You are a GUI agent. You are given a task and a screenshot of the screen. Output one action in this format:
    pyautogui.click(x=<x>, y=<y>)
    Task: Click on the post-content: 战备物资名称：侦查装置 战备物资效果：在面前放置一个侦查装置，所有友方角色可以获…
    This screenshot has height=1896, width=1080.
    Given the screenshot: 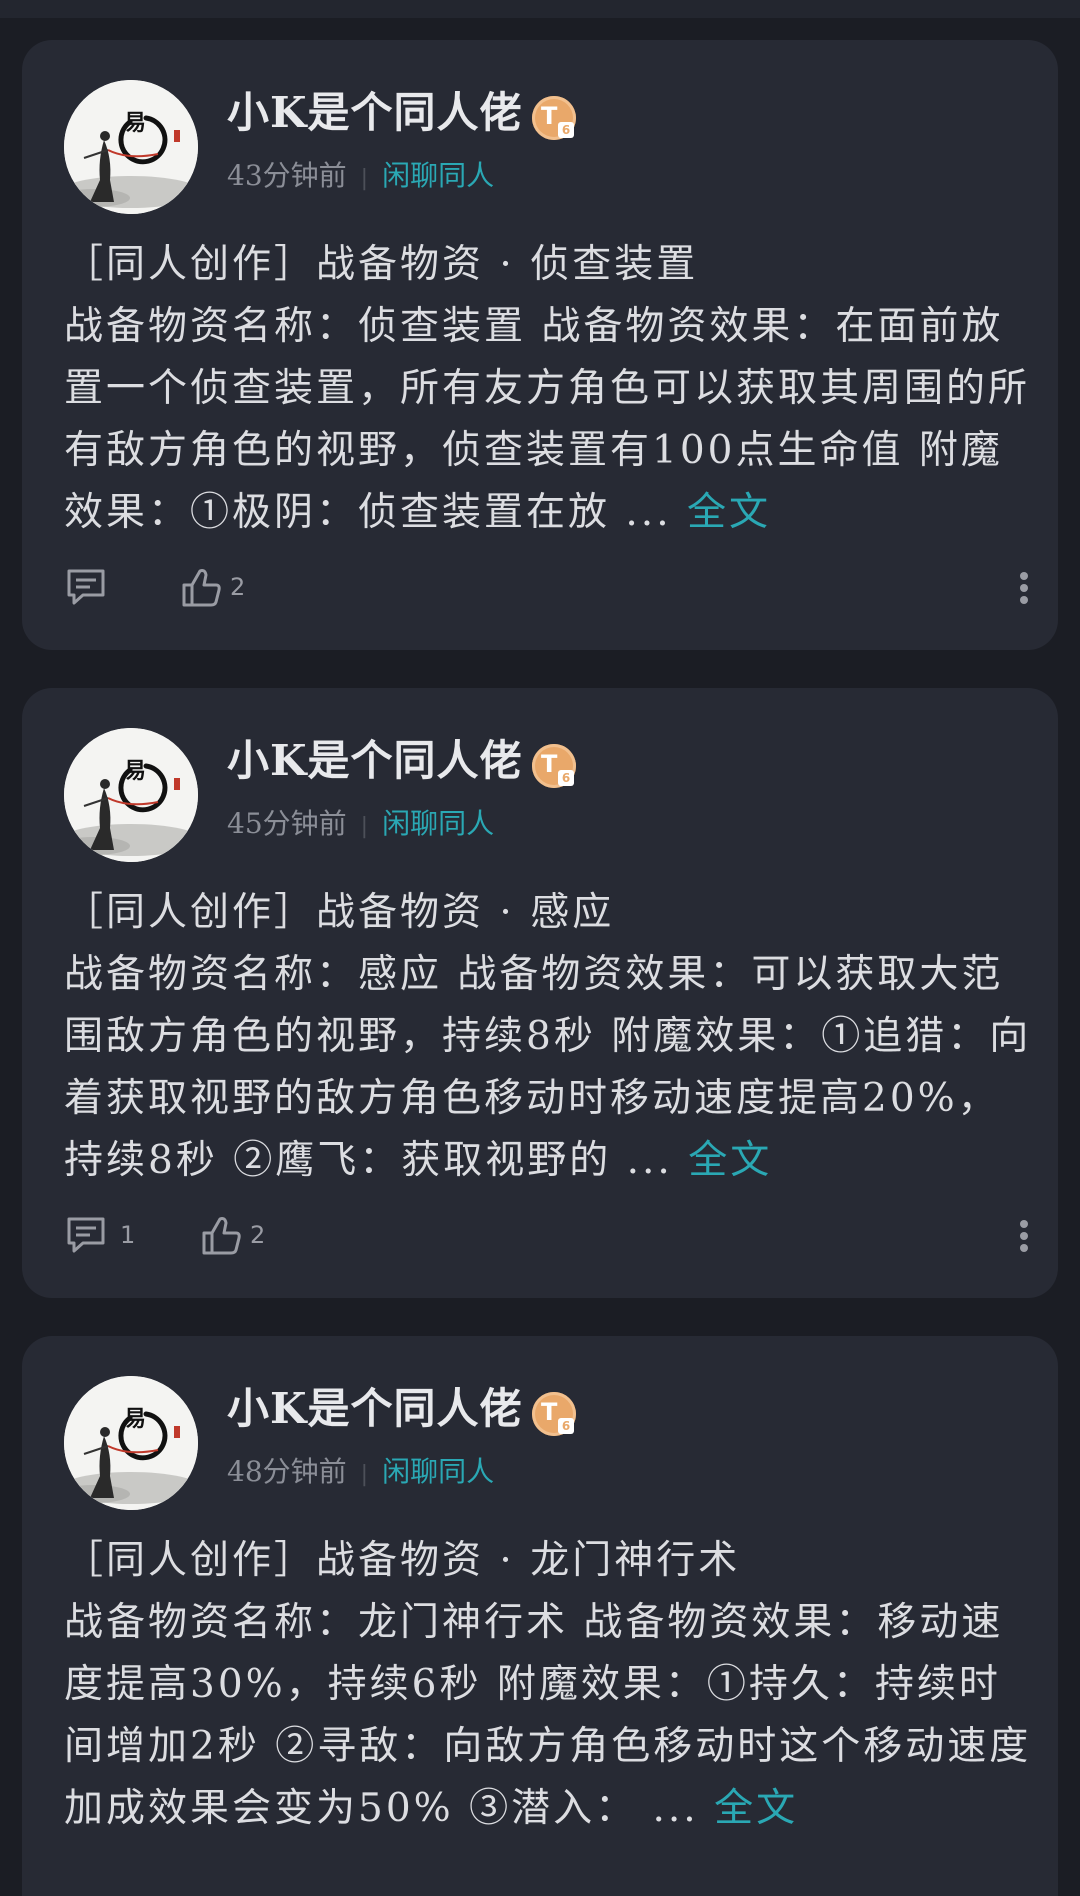 What is the action you would take?
    pyautogui.click(x=547, y=419)
    